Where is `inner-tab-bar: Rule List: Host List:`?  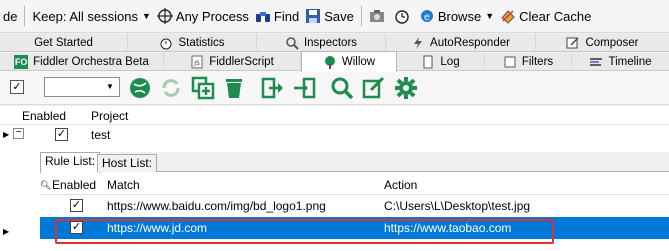 inner-tab-bar: Rule List: Host List: is located at coordinates (354, 162).